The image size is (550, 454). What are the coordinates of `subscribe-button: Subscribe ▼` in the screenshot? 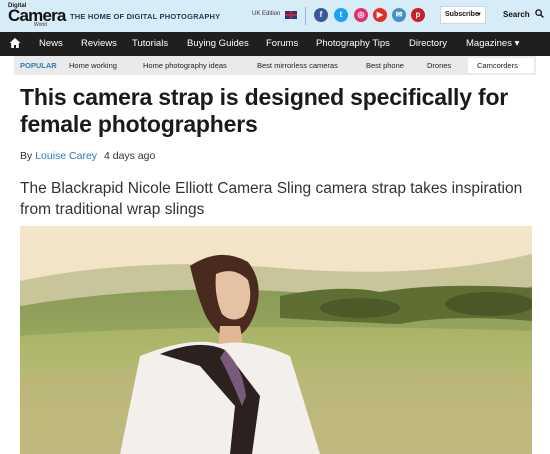 It's located at (463, 15).